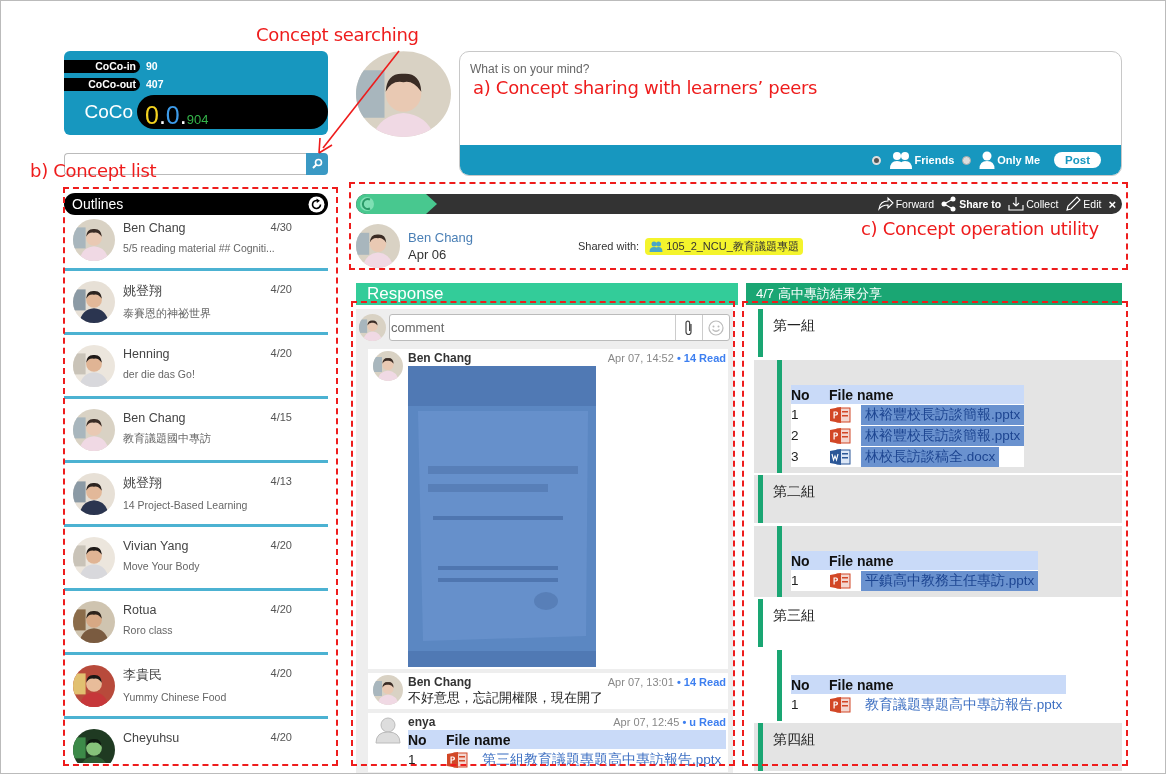 Image resolution: width=1168 pixels, height=776 pixels. Describe the element at coordinates (316, 204) in the screenshot. I see `refresh-button` at that location.